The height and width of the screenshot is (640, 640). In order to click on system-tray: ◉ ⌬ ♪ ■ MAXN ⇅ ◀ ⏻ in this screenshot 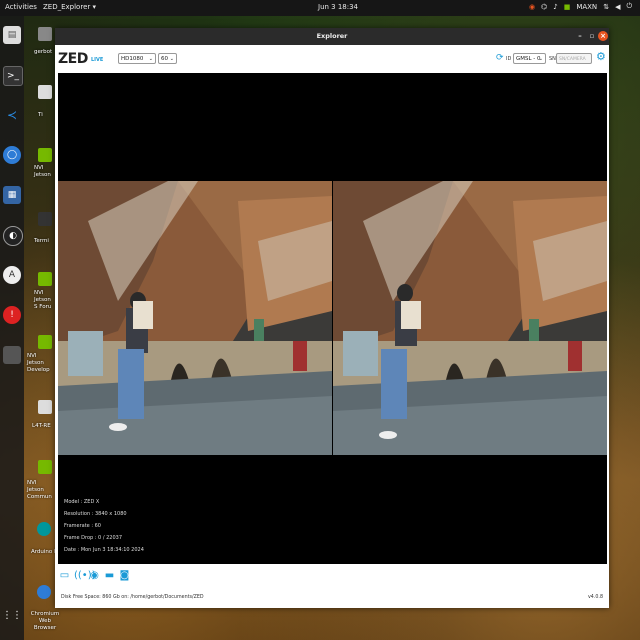, I will do `click(580, 6)`.